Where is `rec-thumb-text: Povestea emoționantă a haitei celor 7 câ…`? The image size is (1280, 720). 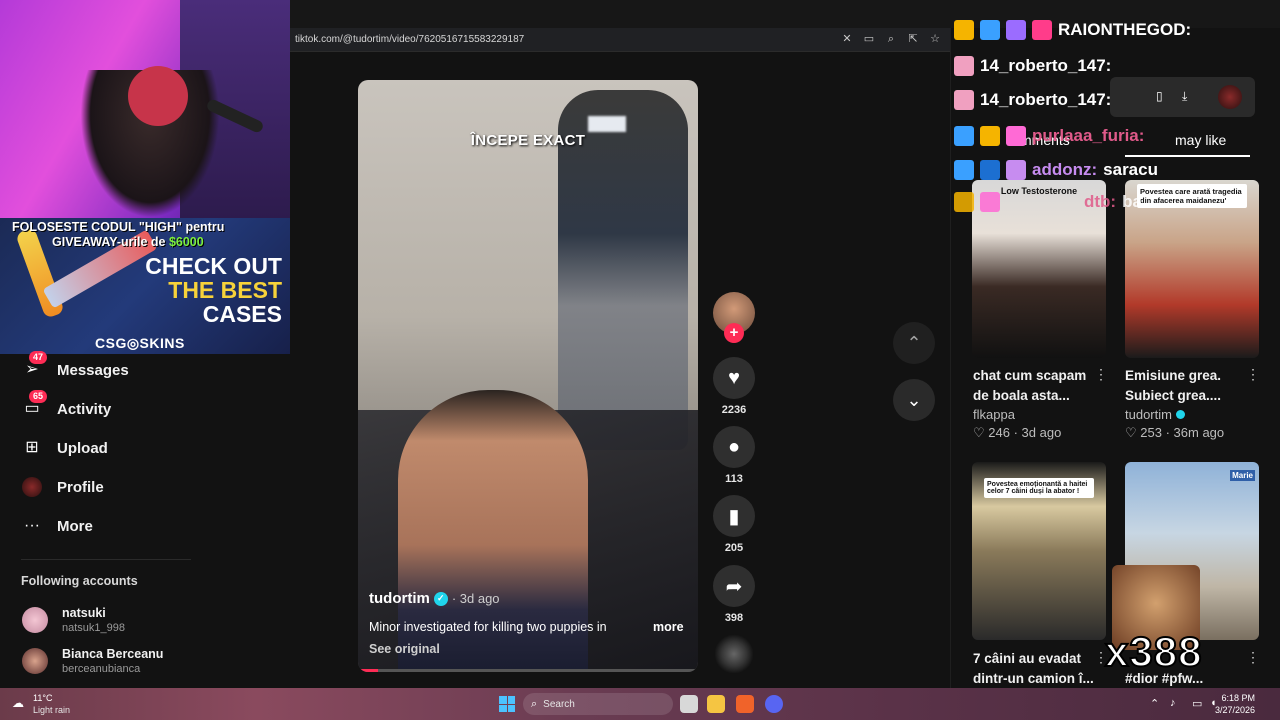
rec-thumb-text: Povestea emoționantă a haitei celor 7 câ… is located at coordinates (1039, 488).